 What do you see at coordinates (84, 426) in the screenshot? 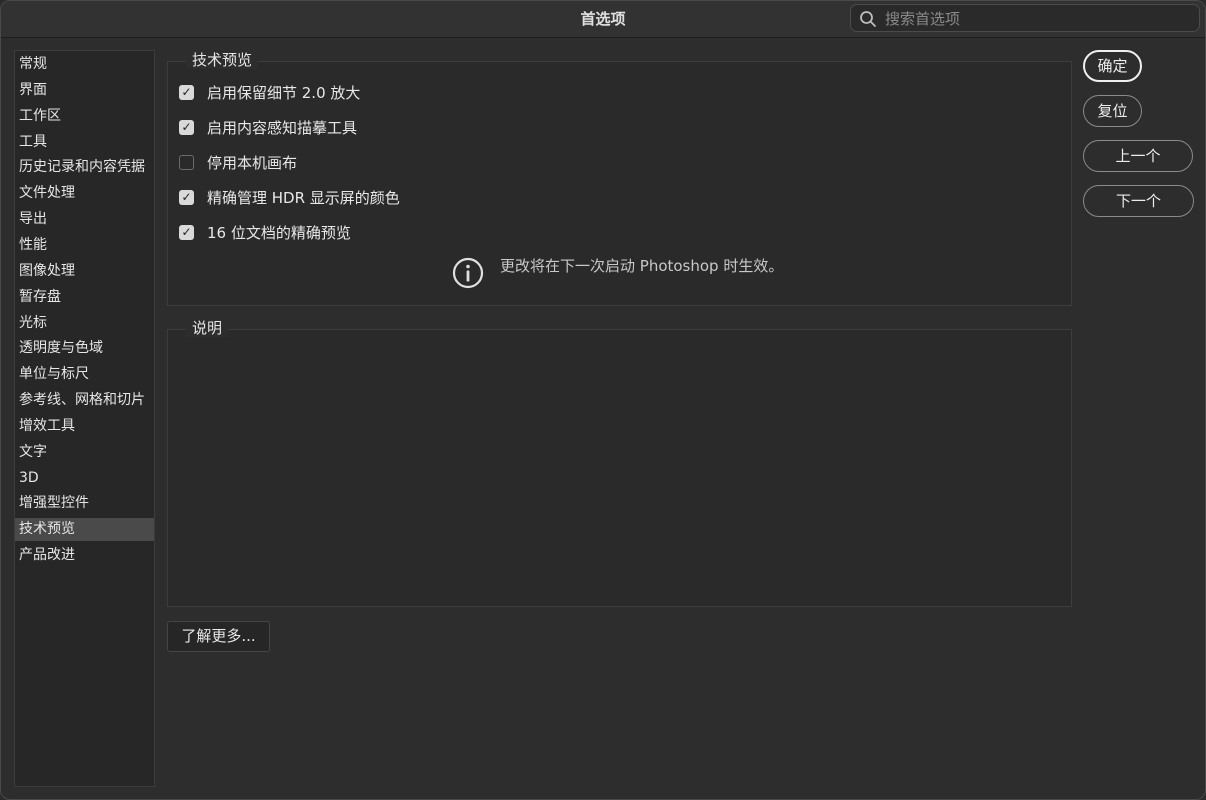
I see `sidebar-item: 增效工具` at bounding box center [84, 426].